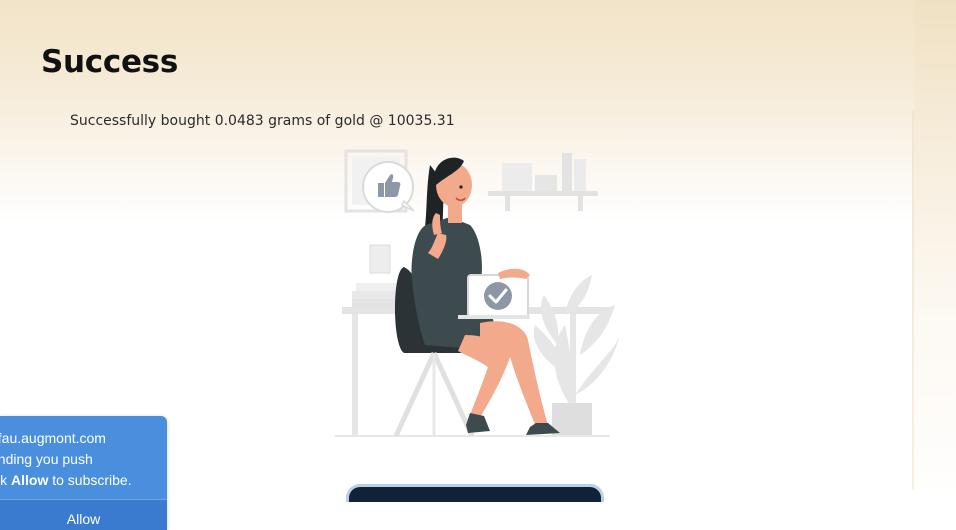 The image size is (956, 530). What do you see at coordinates (4, 480) in the screenshot?
I see `push-instruction-prefix: ick` at bounding box center [4, 480].